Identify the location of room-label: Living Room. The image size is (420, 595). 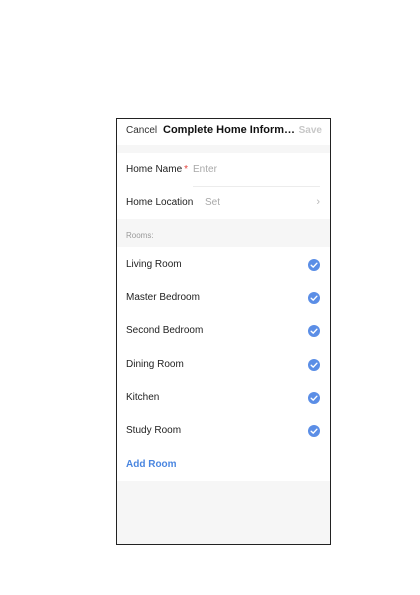
(154, 264).